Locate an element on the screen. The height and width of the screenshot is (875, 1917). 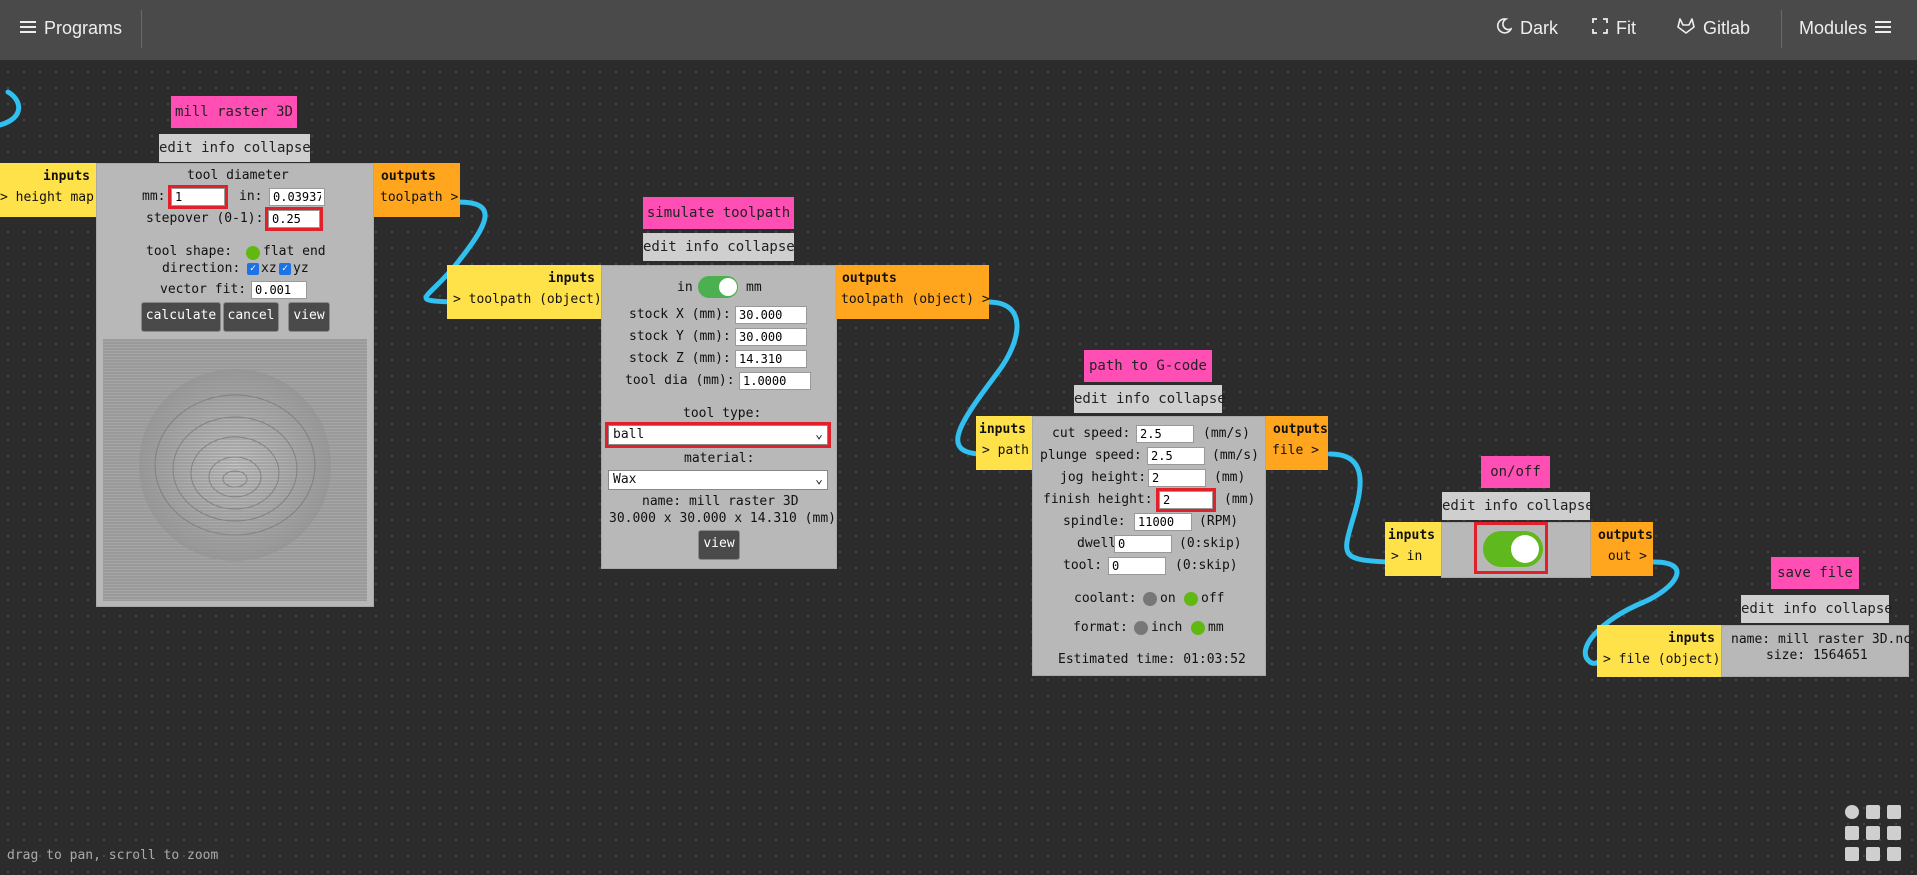
tool-diameter-label: tool diameter is located at coordinates (238, 175).